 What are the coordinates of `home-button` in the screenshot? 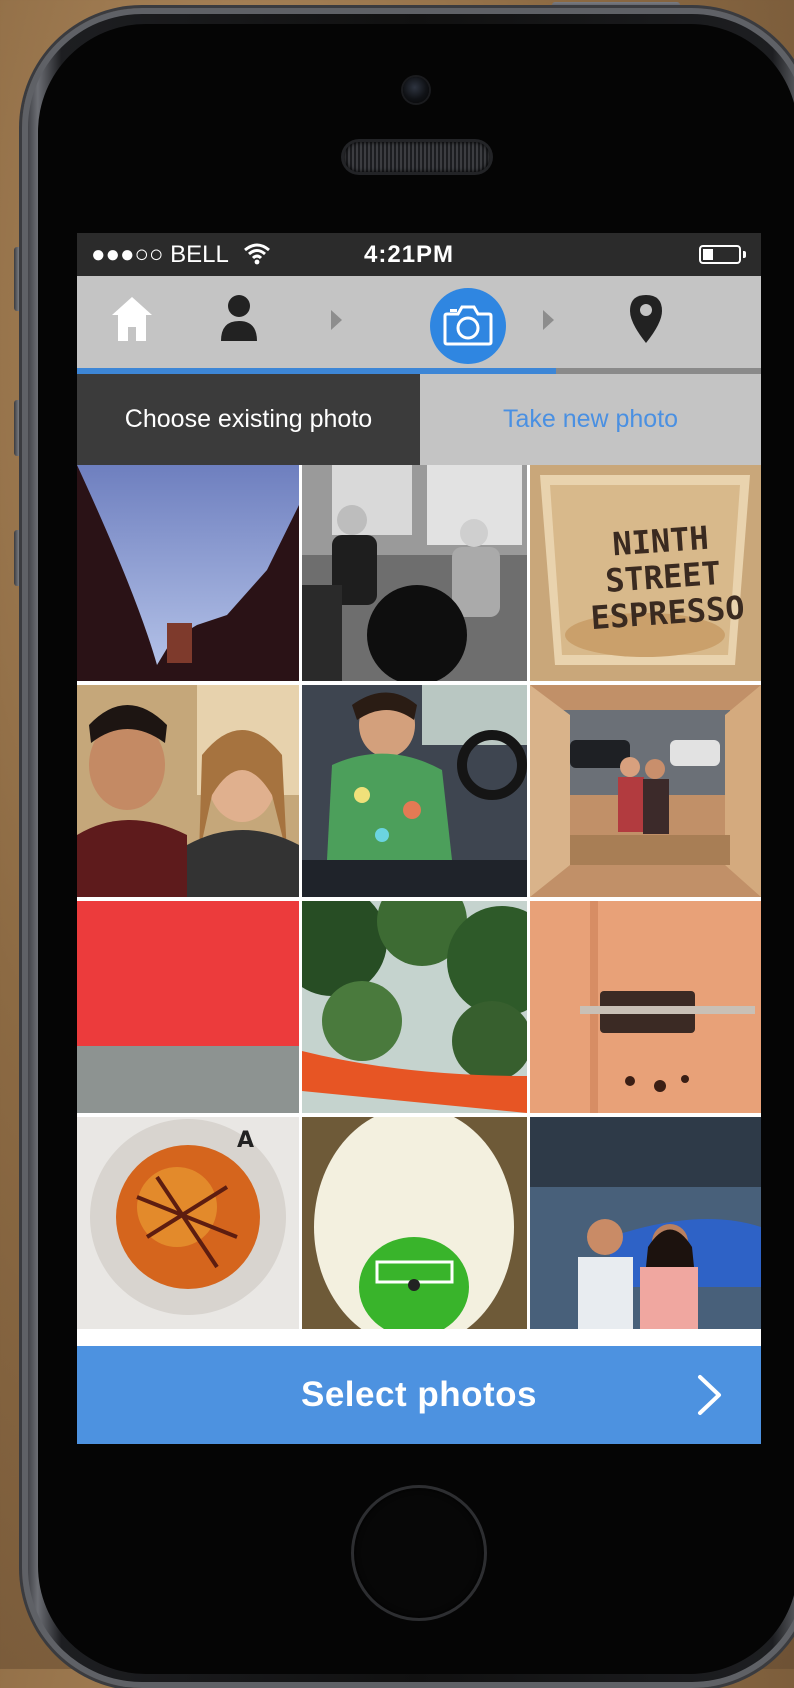 It's located at (419, 1553).